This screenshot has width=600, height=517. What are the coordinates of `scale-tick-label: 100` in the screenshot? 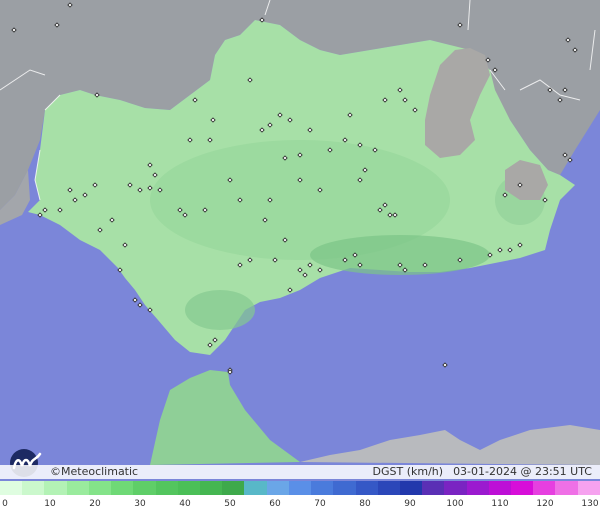 It's located at (455, 504).